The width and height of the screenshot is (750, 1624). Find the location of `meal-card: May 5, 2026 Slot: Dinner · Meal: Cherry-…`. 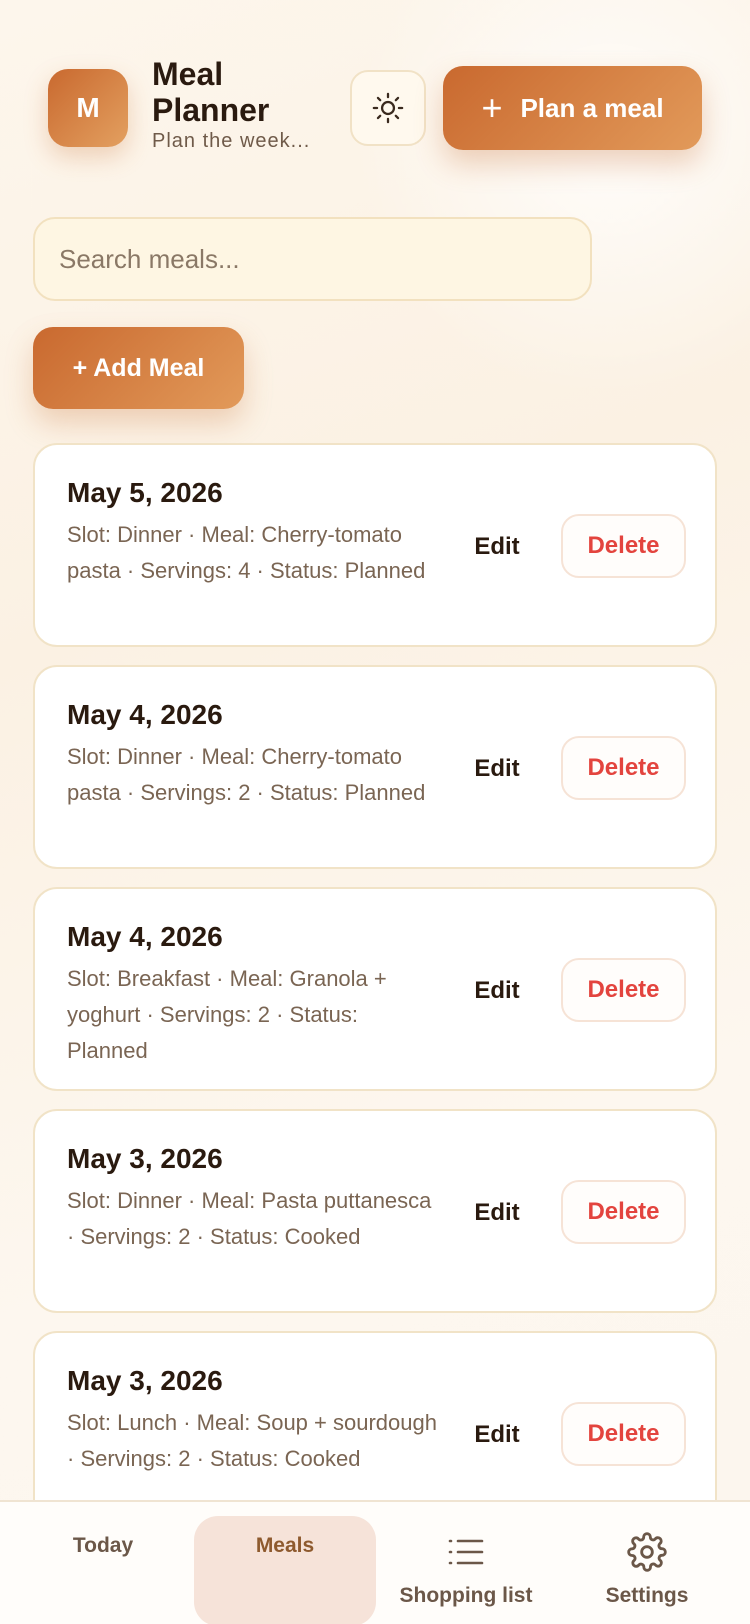

meal-card: May 5, 2026 Slot: Dinner · Meal: Cherry-… is located at coordinates (375, 545).